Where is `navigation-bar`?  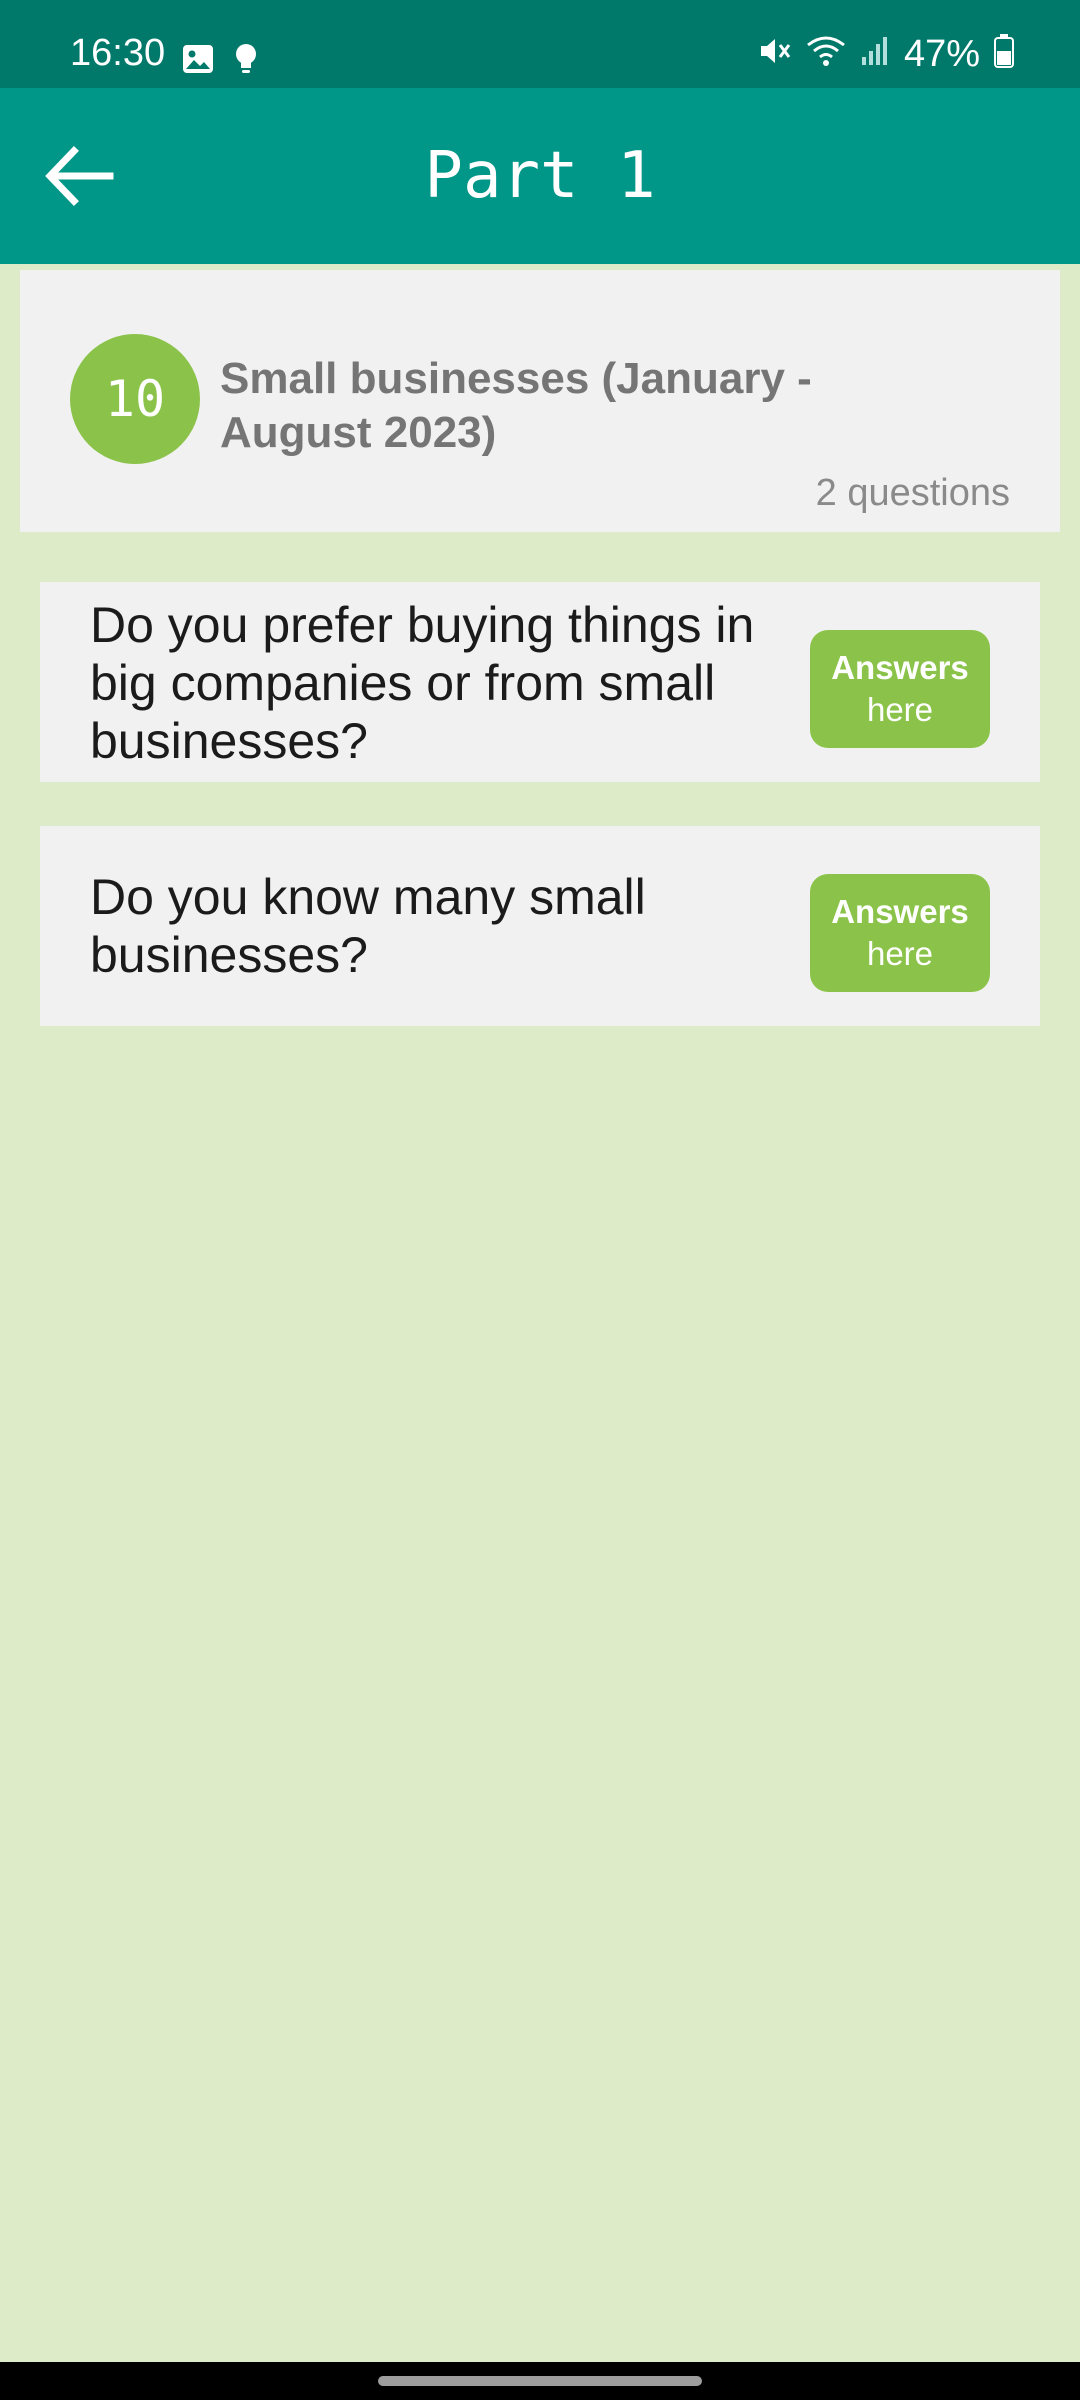
navigation-bar is located at coordinates (540, 2381).